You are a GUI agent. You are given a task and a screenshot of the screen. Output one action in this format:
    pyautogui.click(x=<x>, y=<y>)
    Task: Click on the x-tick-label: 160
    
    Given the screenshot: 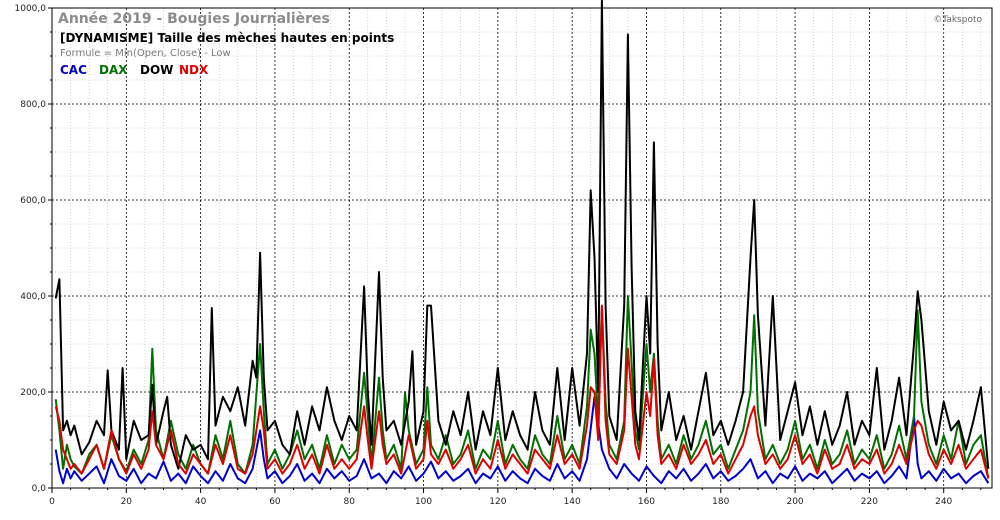 What is the action you would take?
    pyautogui.click(x=646, y=502)
    